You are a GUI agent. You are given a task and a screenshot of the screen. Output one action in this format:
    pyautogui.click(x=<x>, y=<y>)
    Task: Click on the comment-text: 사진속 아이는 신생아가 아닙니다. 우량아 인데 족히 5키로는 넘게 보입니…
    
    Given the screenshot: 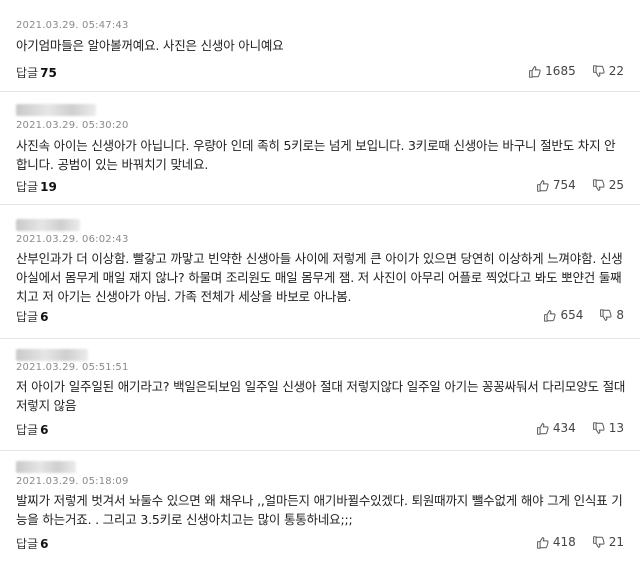 What is the action you would take?
    pyautogui.click(x=316, y=155)
    